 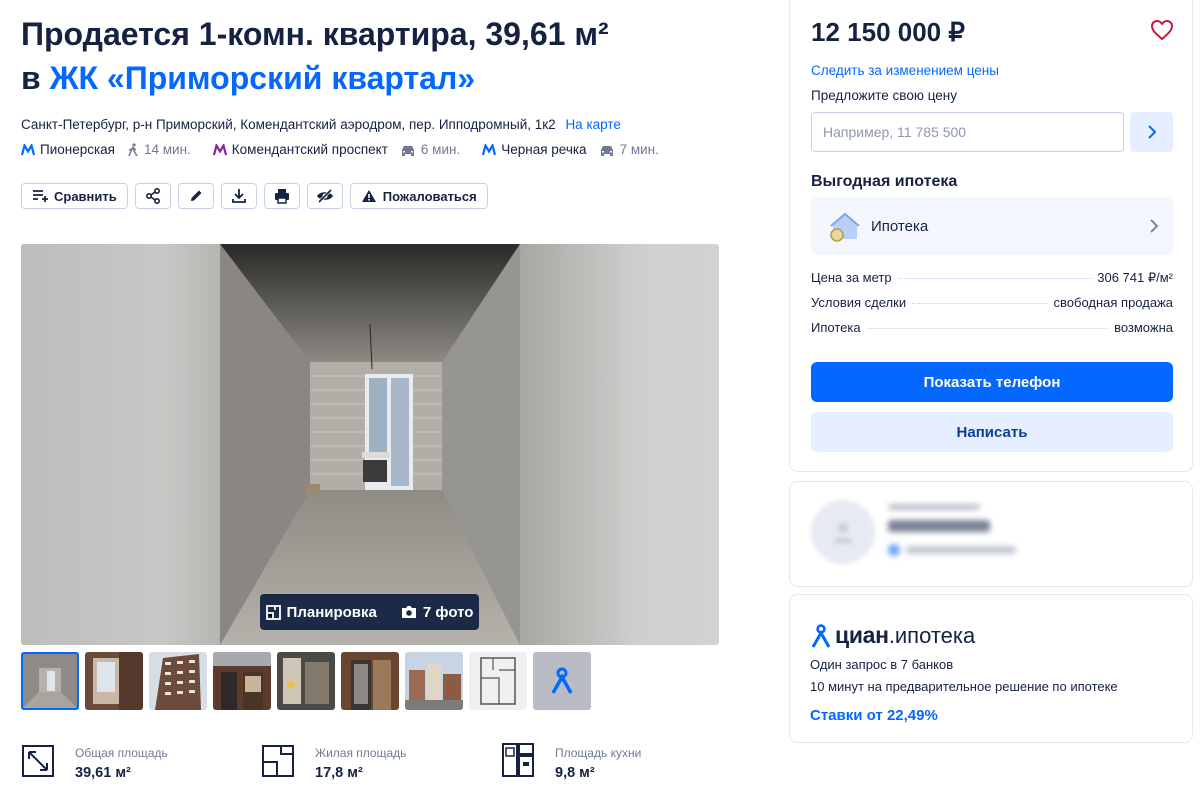 I want to click on mortgage-row-label: Ипотека, so click(x=900, y=226).